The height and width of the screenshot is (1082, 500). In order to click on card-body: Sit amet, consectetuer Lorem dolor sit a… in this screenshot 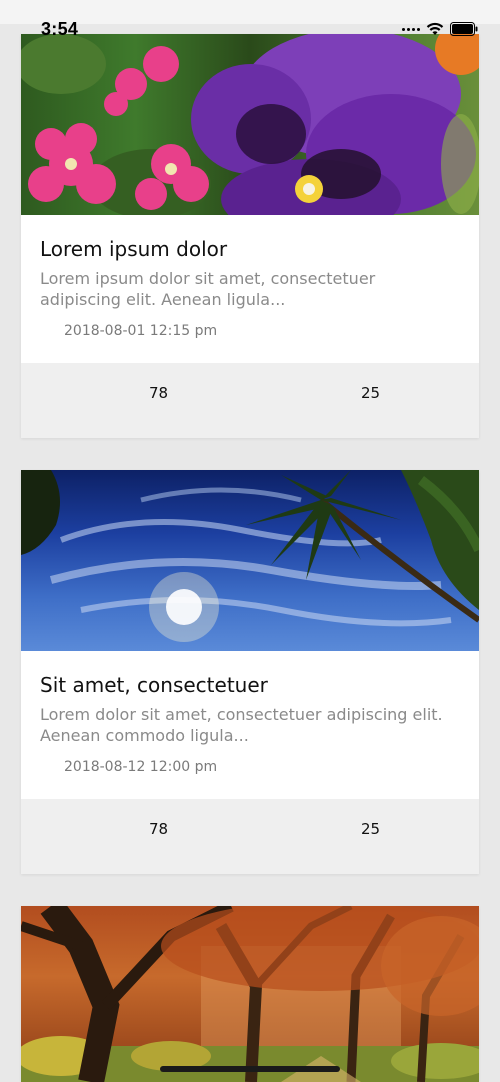, I will do `click(250, 725)`.